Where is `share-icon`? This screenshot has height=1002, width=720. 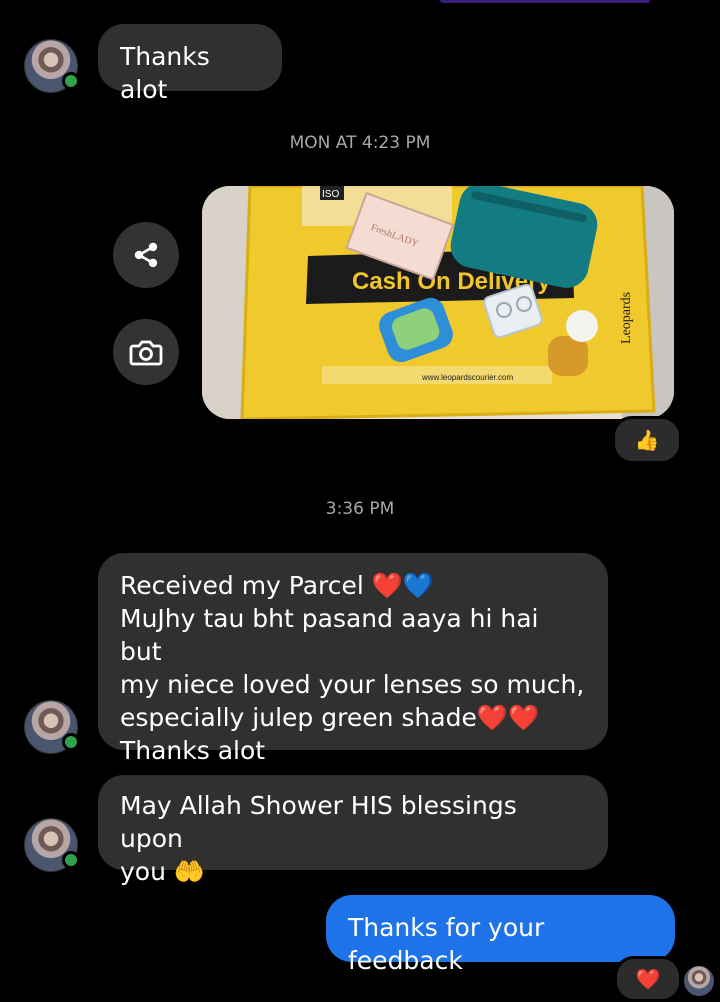 share-icon is located at coordinates (146, 255).